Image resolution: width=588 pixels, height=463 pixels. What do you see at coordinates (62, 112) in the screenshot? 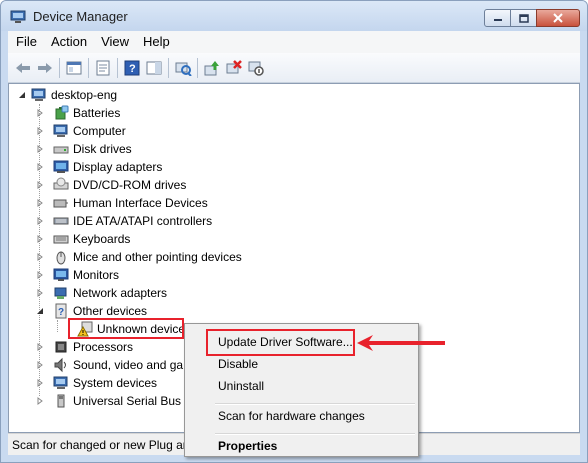
I see `battery-icon` at bounding box center [62, 112].